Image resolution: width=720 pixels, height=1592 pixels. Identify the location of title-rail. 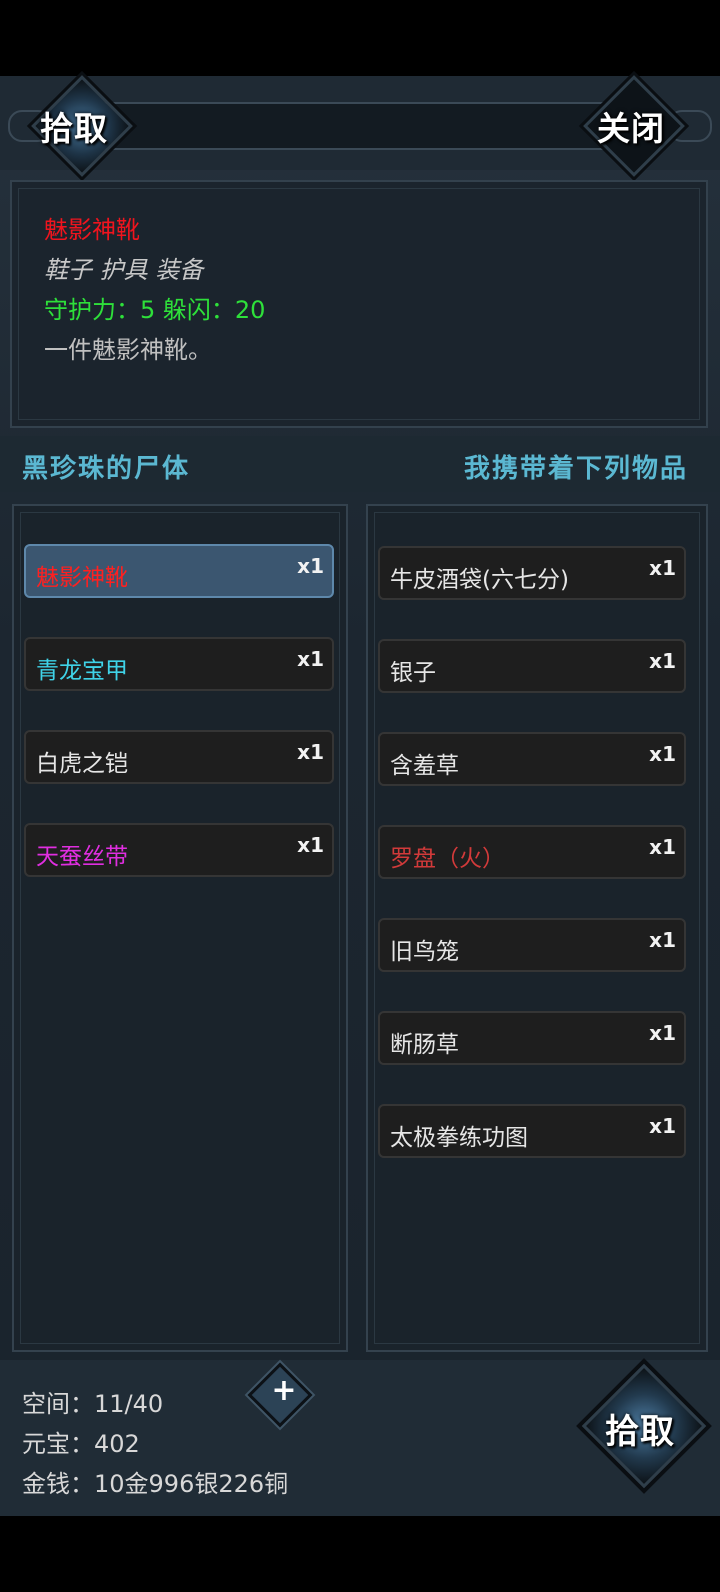
(360, 126).